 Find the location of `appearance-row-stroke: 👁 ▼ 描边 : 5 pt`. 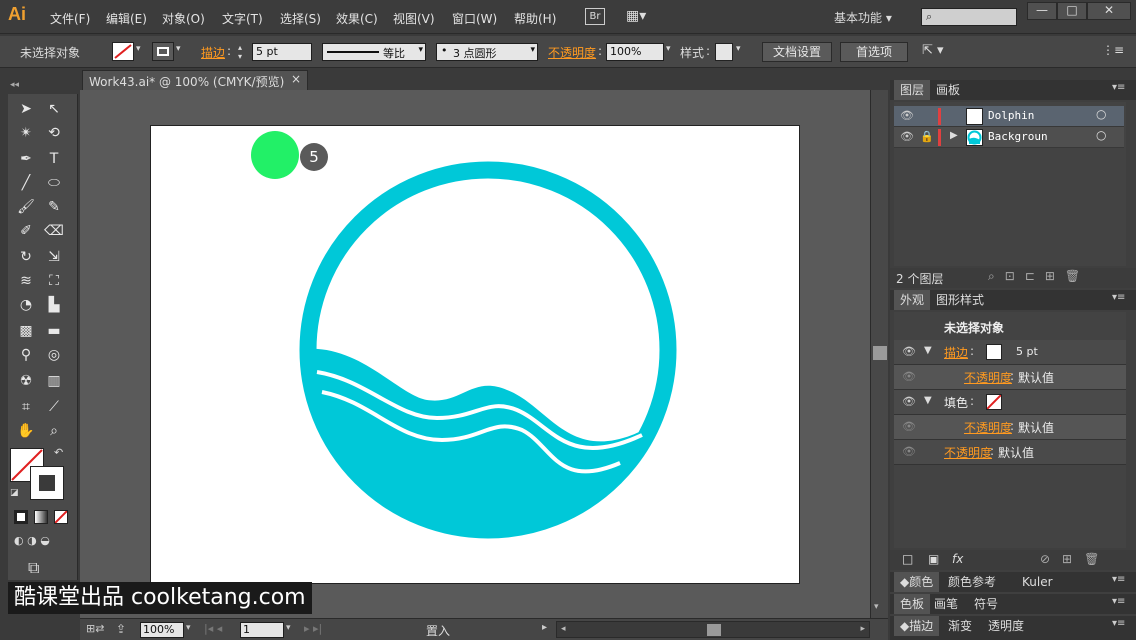

appearance-row-stroke: 👁 ▼ 描边 : 5 pt is located at coordinates (1010, 352).